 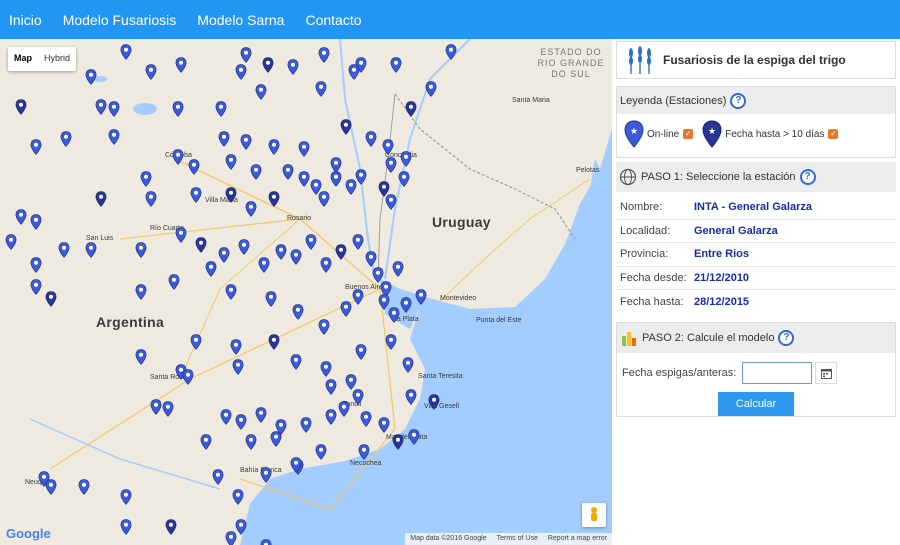 What do you see at coordinates (120, 20) in the screenshot?
I see `nav-modelo-fusariosis: Modelo Fusariosis` at bounding box center [120, 20].